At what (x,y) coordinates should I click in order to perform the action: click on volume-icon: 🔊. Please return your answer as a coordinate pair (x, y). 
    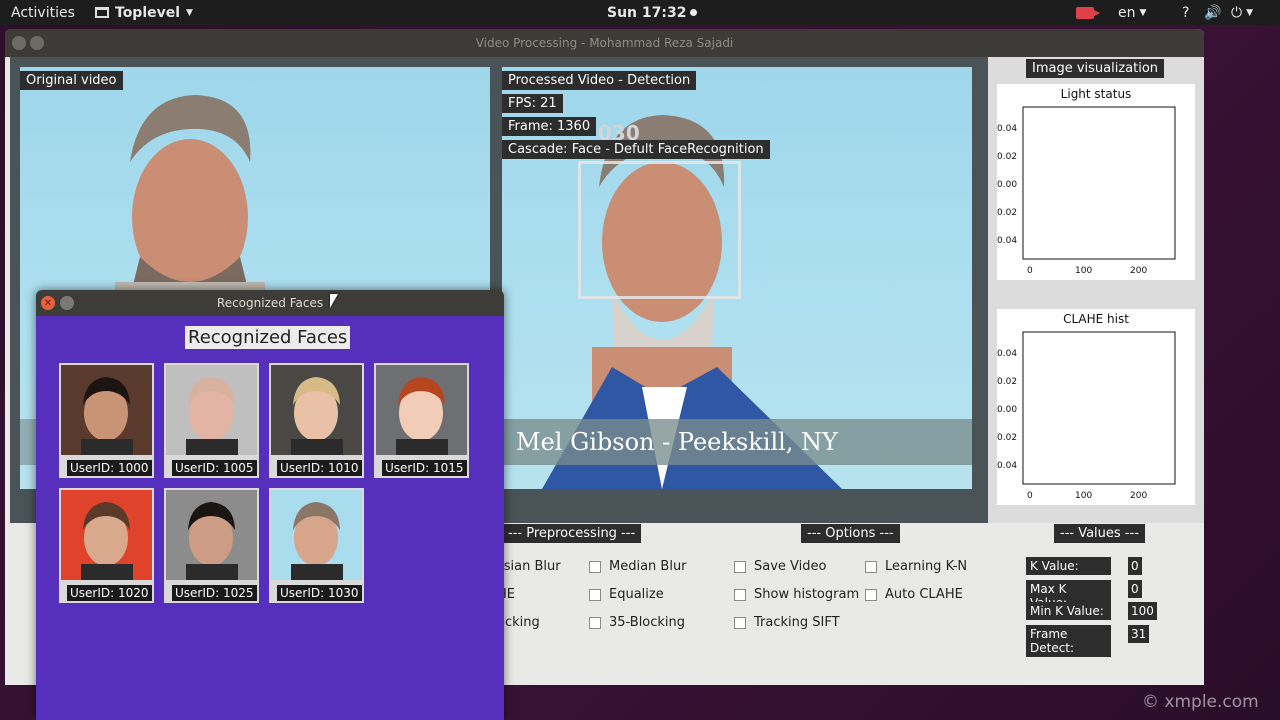
    Looking at the image, I should click on (1212, 12).